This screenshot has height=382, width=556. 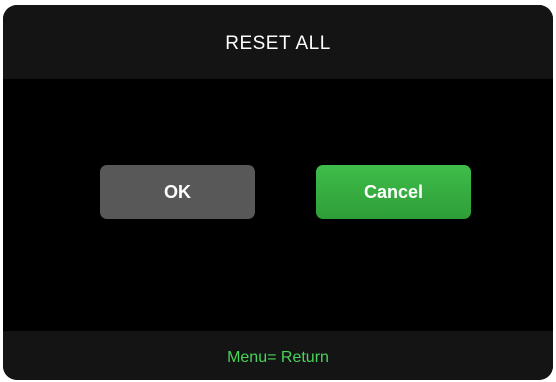 I want to click on menu-return-hint: Menu= Return, so click(x=278, y=357).